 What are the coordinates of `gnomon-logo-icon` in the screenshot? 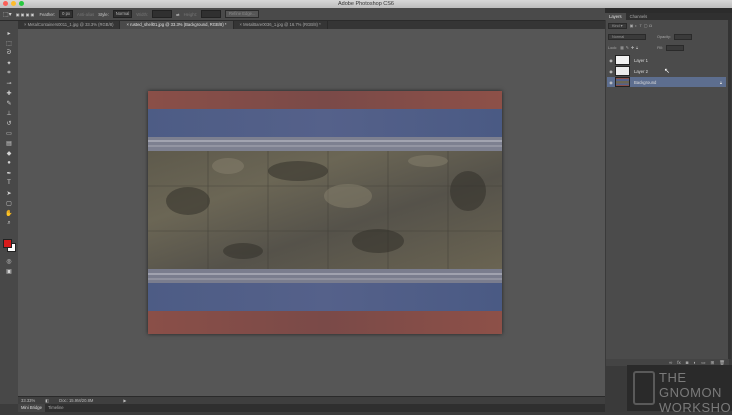 It's located at (644, 388).